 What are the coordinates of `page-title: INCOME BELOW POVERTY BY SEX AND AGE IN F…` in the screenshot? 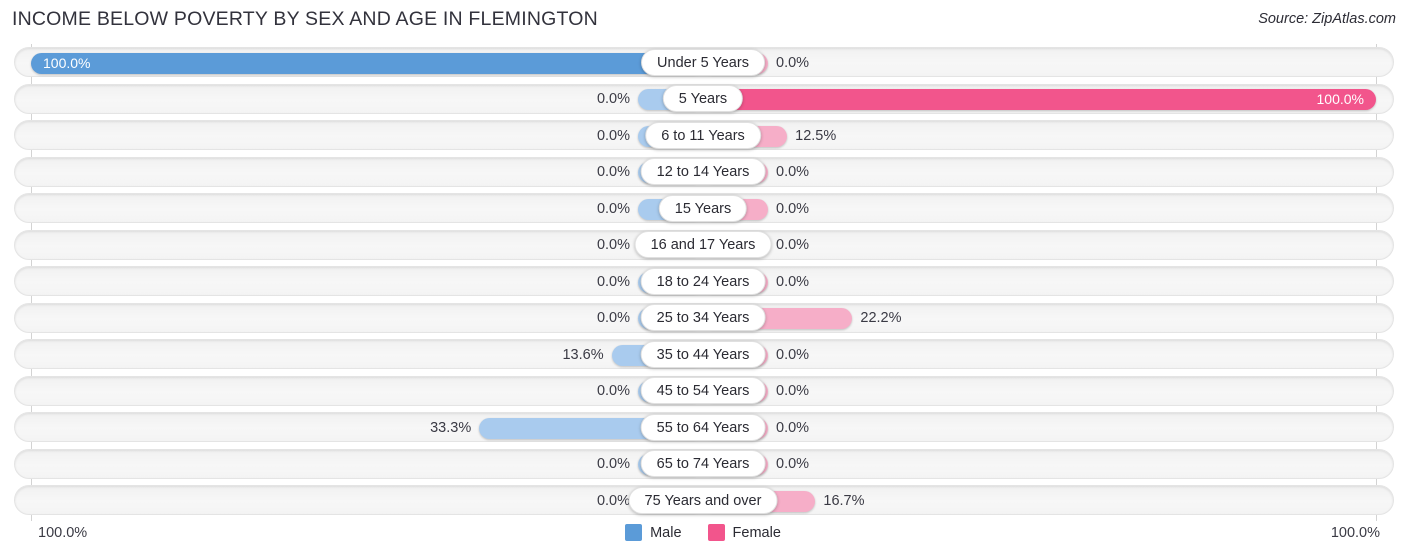 It's located at (305, 19).